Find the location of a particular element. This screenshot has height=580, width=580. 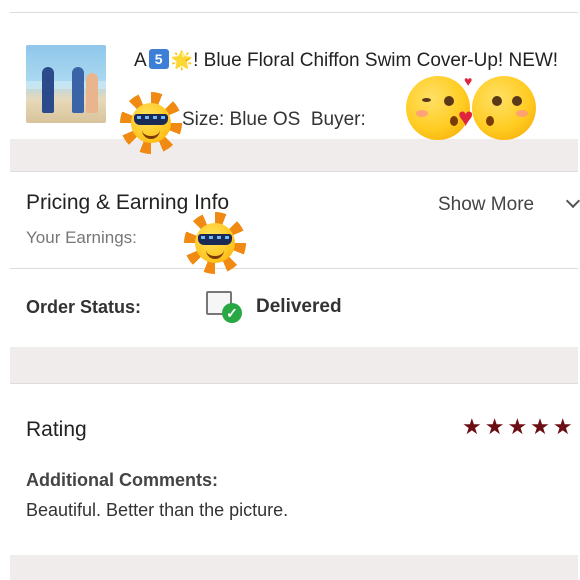

rating-title: Rating is located at coordinates (56, 429).